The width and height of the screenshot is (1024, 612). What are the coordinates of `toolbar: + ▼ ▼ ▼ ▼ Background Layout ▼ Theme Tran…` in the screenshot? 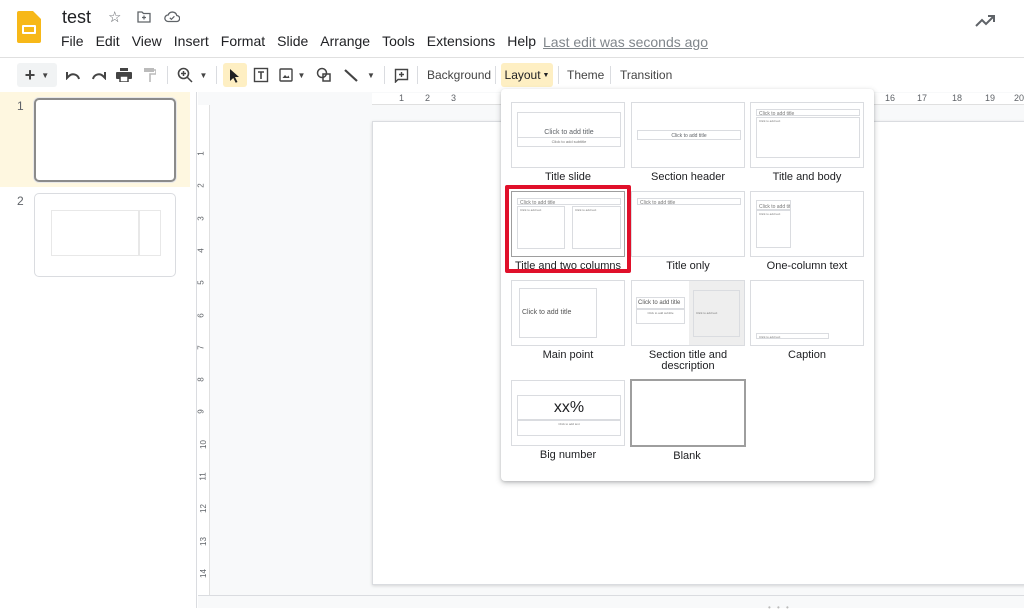 It's located at (512, 75).